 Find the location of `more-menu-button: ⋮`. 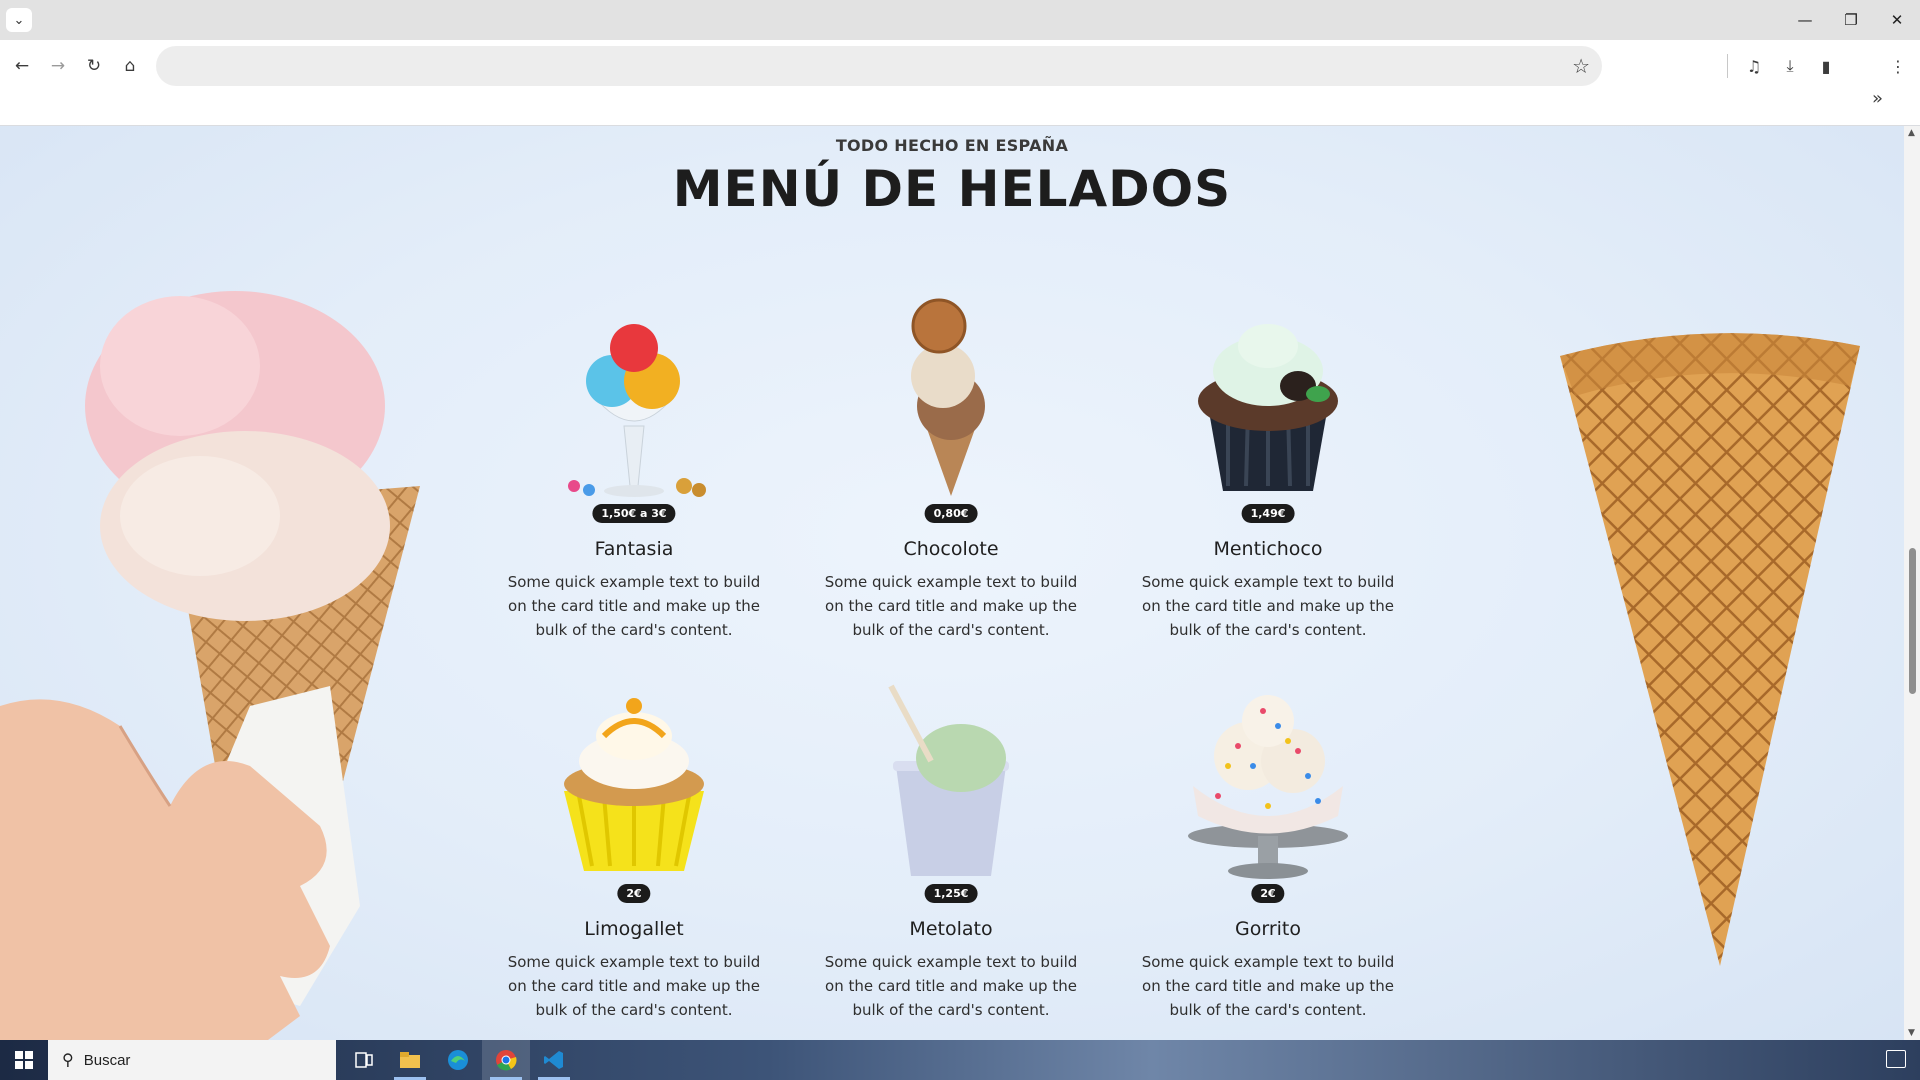

more-menu-button: ⋮ is located at coordinates (1898, 66).